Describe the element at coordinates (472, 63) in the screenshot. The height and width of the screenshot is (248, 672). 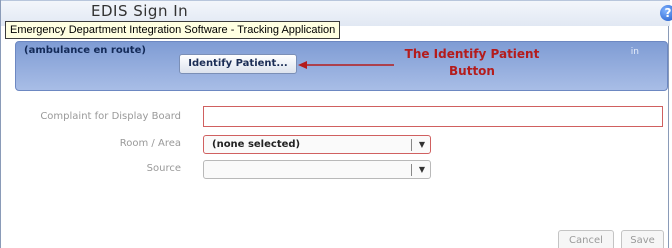
I see `annotation-callout: The Identify Patient Button` at that location.